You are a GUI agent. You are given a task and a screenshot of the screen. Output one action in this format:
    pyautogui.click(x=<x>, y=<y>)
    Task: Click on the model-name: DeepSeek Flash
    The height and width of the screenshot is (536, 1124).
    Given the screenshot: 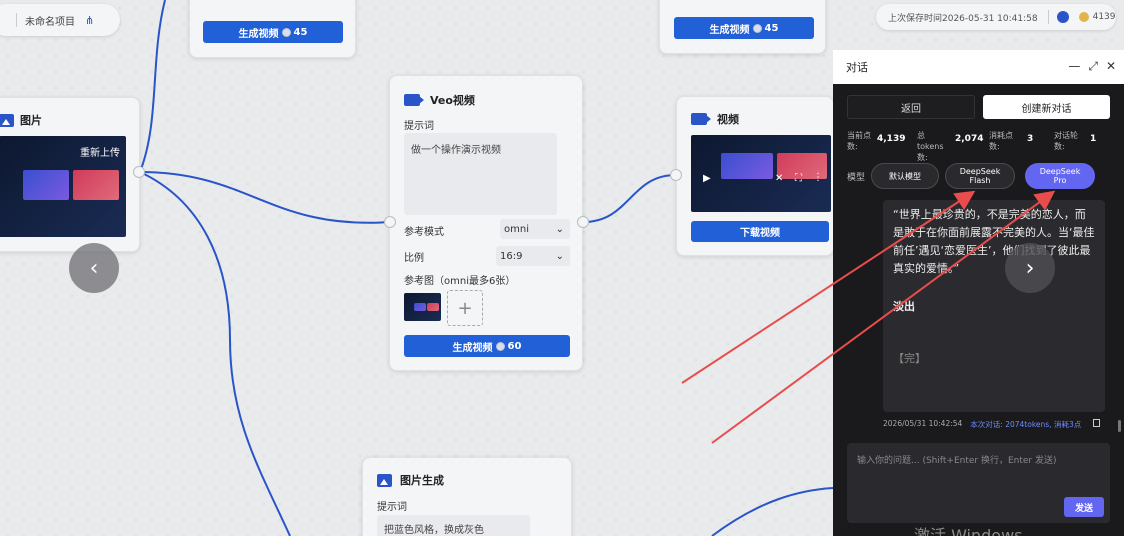 What is the action you would take?
    pyautogui.click(x=980, y=176)
    